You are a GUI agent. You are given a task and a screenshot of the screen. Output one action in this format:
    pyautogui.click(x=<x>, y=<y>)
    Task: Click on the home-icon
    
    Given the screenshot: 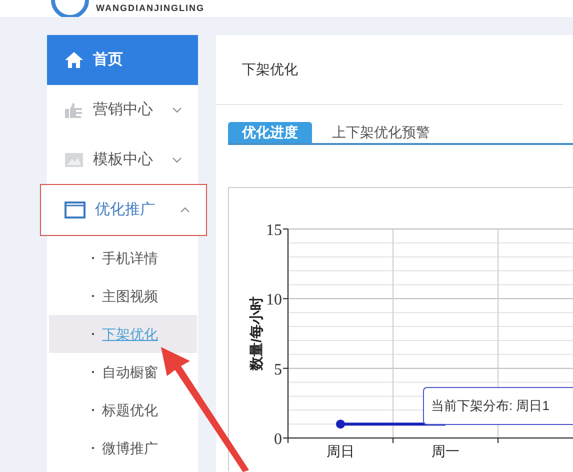 What is the action you would take?
    pyautogui.click(x=74, y=60)
    